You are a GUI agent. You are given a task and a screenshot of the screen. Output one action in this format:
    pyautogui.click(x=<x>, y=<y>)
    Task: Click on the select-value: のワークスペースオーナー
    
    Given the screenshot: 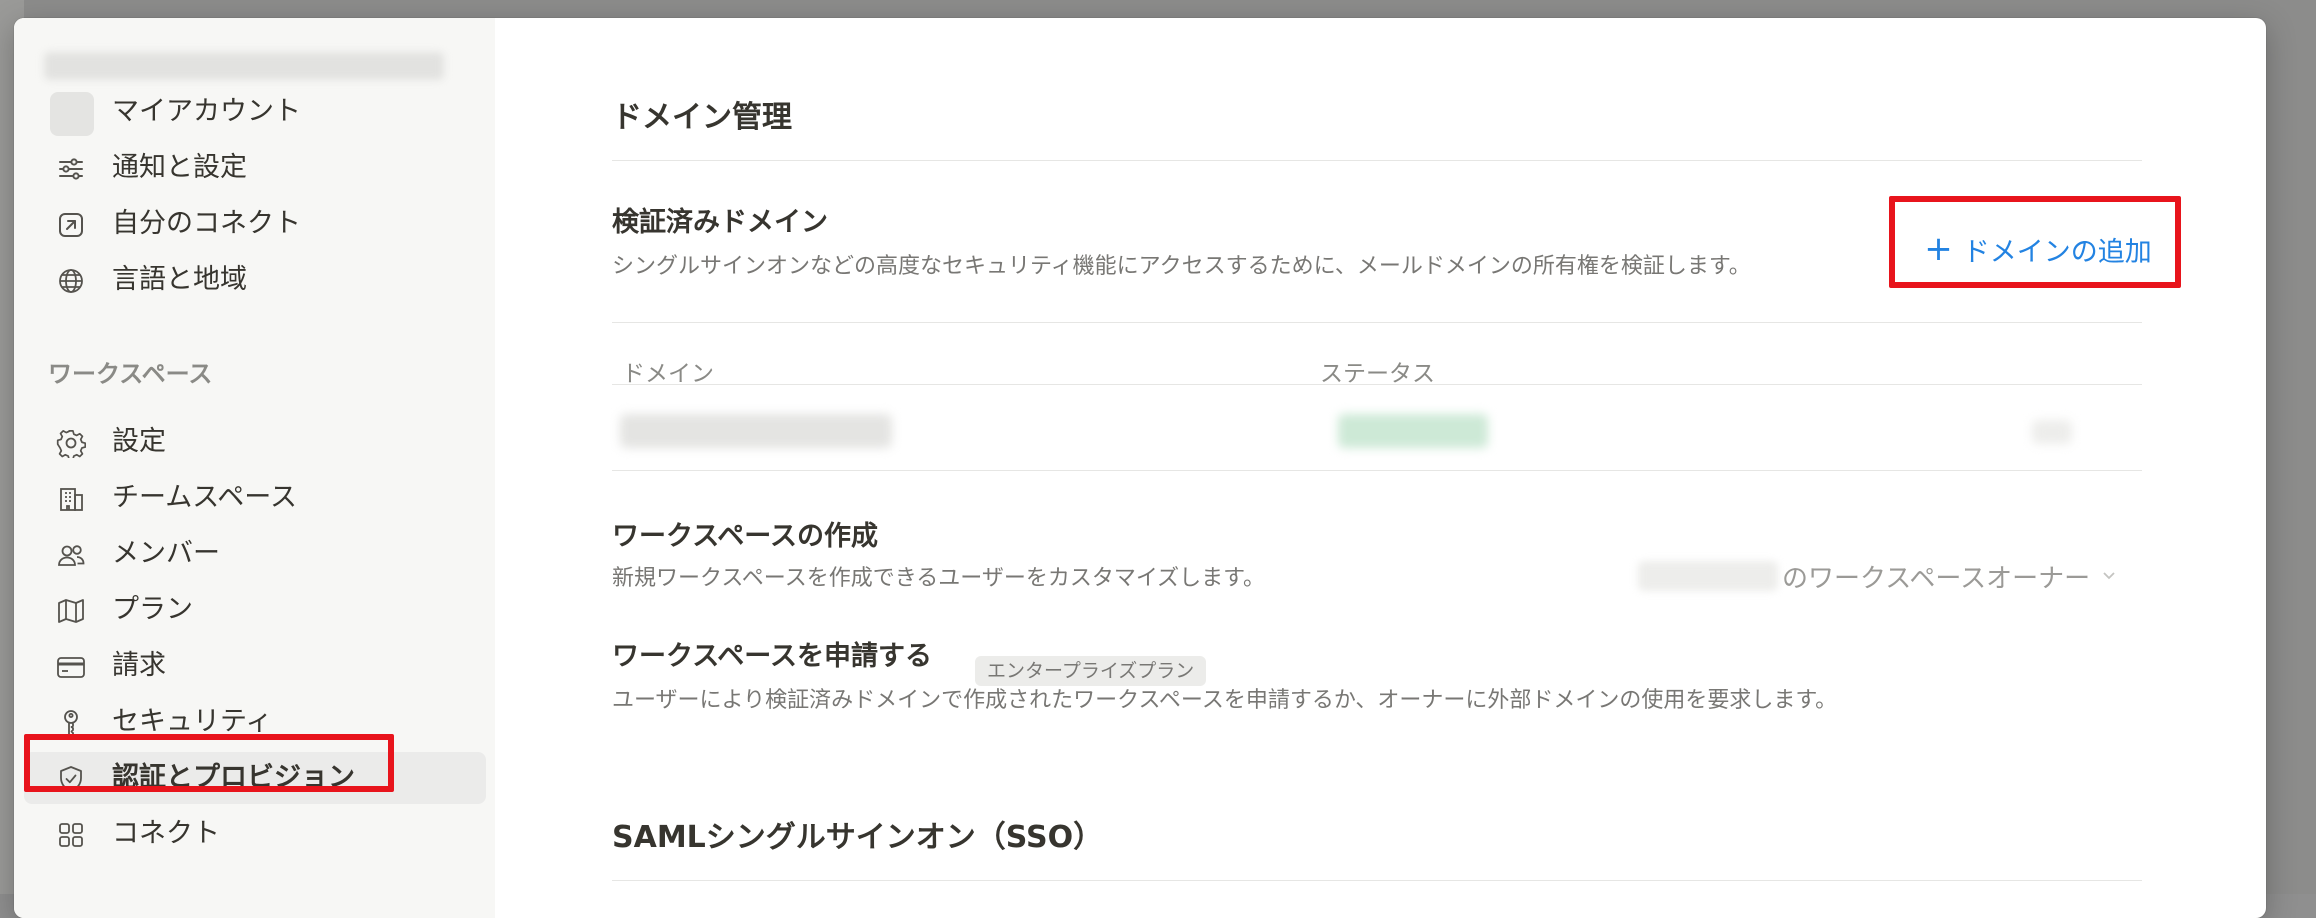 What is the action you would take?
    pyautogui.click(x=1936, y=578)
    